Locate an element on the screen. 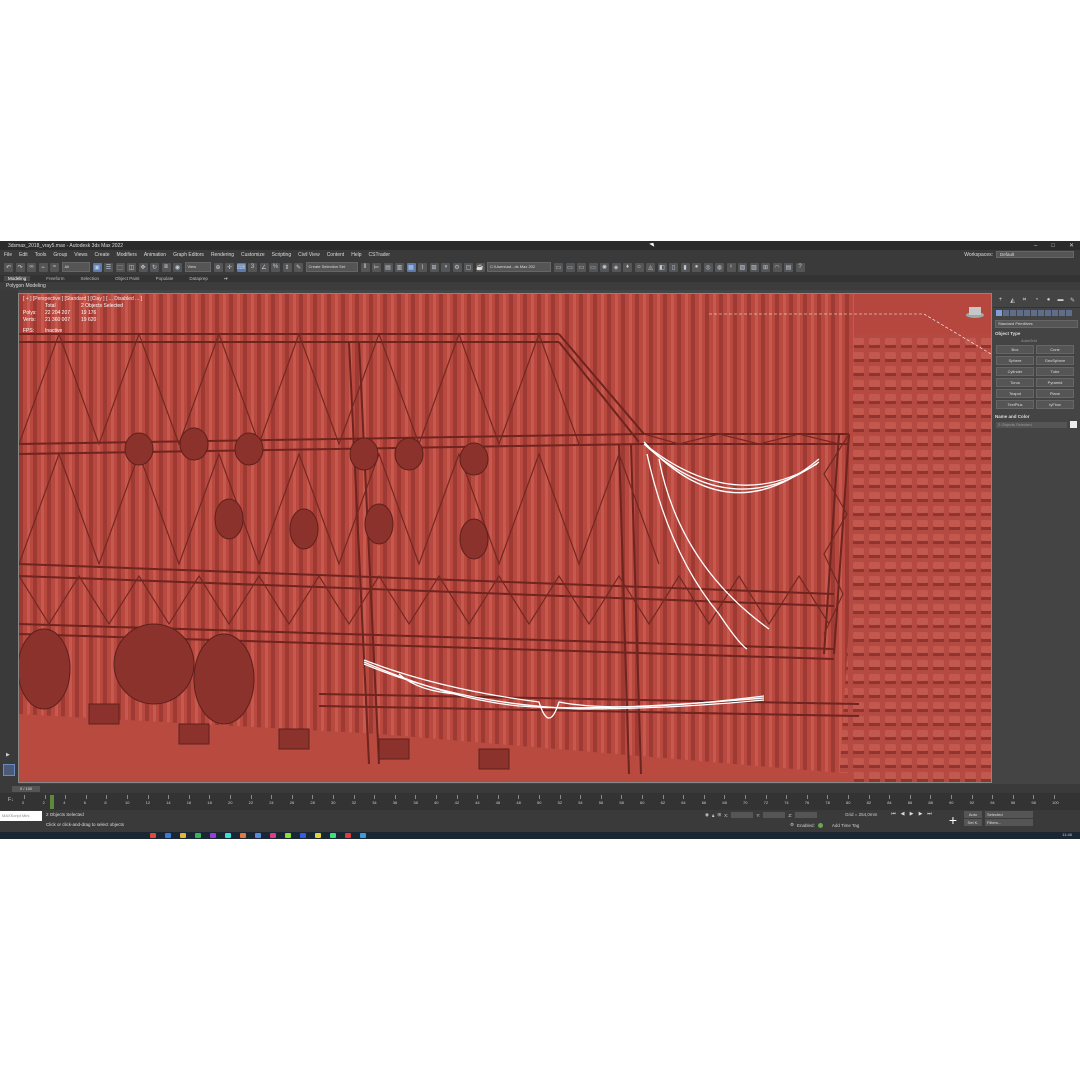  menu-views: Views is located at coordinates (80, 255).